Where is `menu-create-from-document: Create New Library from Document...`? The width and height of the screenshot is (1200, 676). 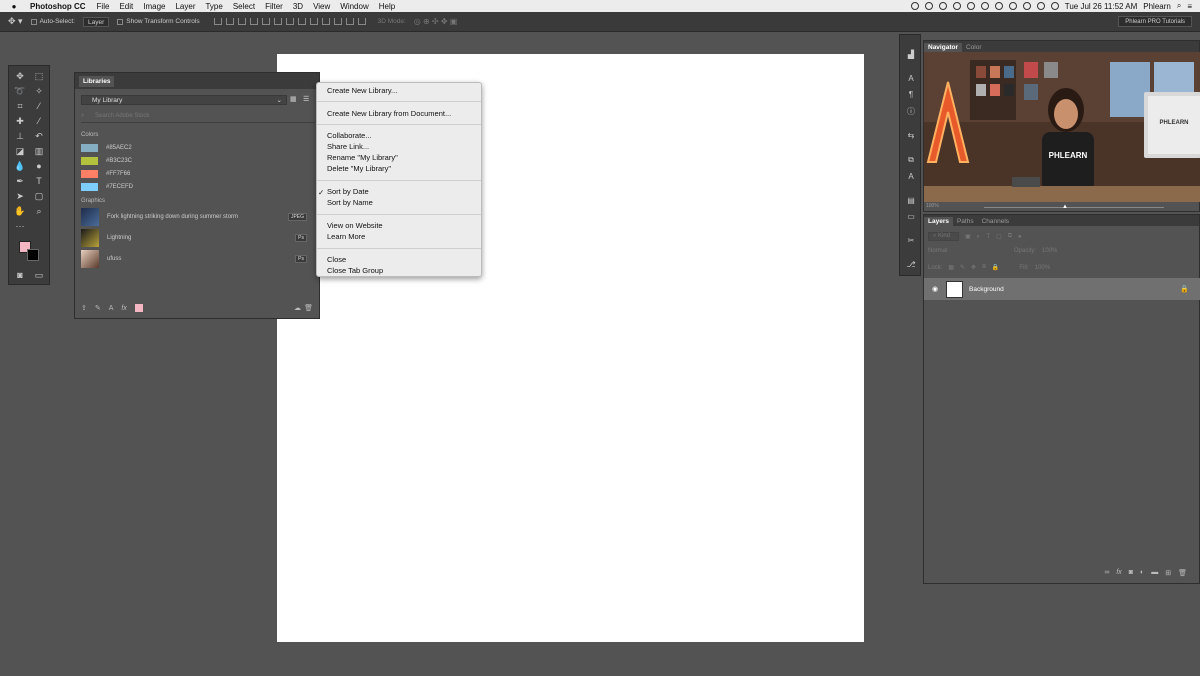 menu-create-from-document: Create New Library from Document... is located at coordinates (389, 113).